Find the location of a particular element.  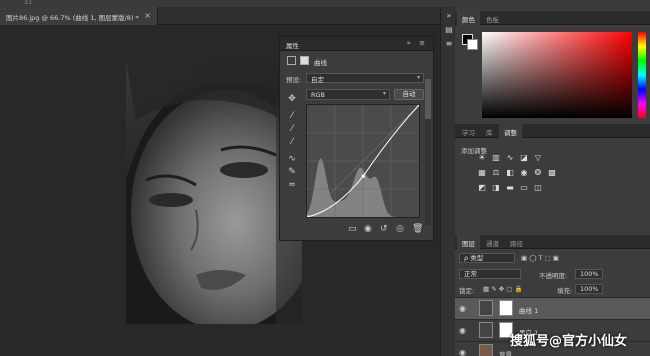

black-white-icon: ◧ is located at coordinates (510, 173).